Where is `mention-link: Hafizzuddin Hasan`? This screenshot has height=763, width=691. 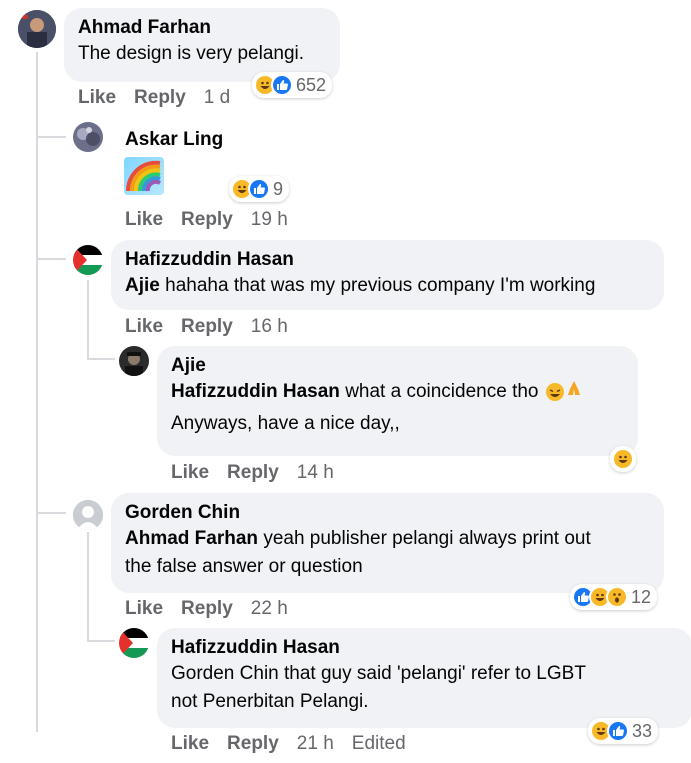
mention-link: Hafizzuddin Hasan is located at coordinates (255, 391).